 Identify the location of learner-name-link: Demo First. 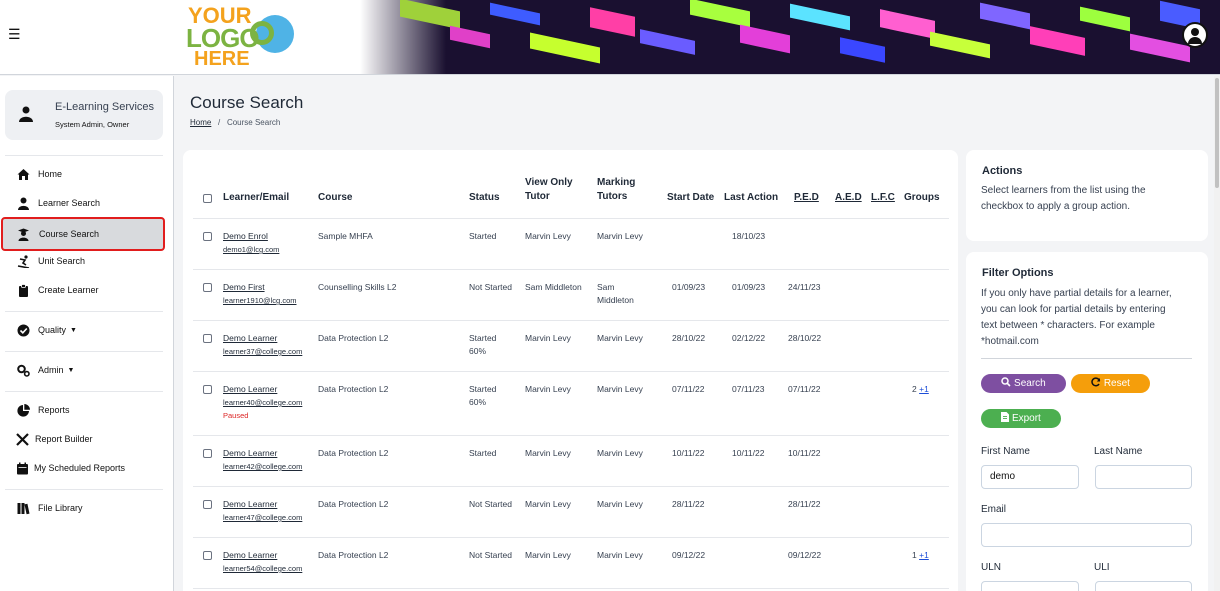
(244, 287).